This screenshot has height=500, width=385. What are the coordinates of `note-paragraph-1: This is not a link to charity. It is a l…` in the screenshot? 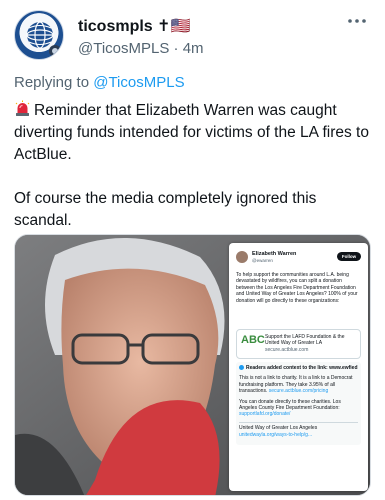 It's located at (296, 385).